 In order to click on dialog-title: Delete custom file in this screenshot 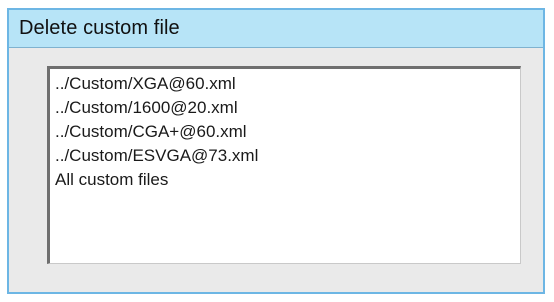, I will do `click(99, 28)`.